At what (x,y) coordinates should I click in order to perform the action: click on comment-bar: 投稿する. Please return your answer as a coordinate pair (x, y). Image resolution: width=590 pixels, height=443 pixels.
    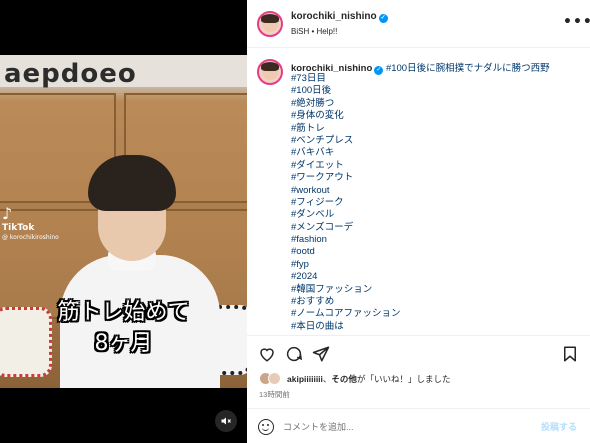
    Looking at the image, I should click on (418, 425).